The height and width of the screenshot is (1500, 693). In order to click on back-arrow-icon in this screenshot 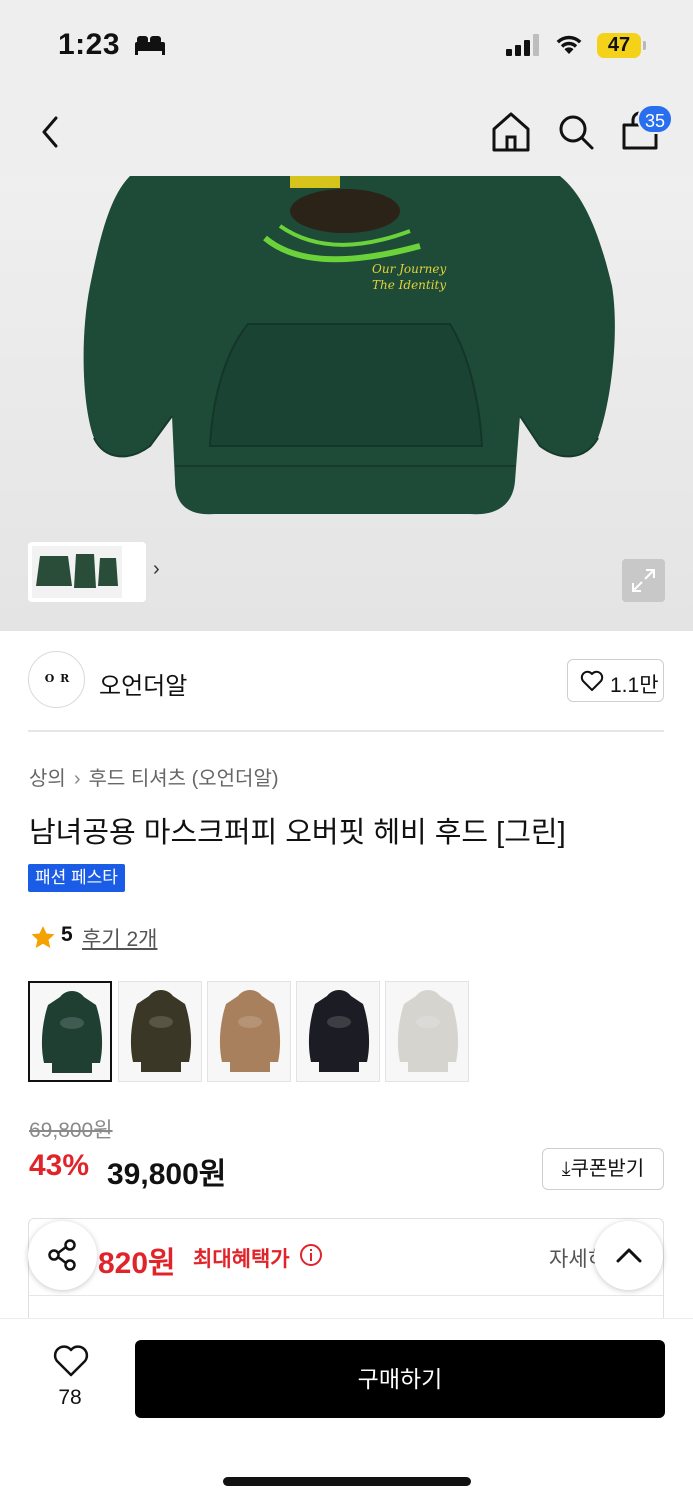, I will do `click(52, 132)`.